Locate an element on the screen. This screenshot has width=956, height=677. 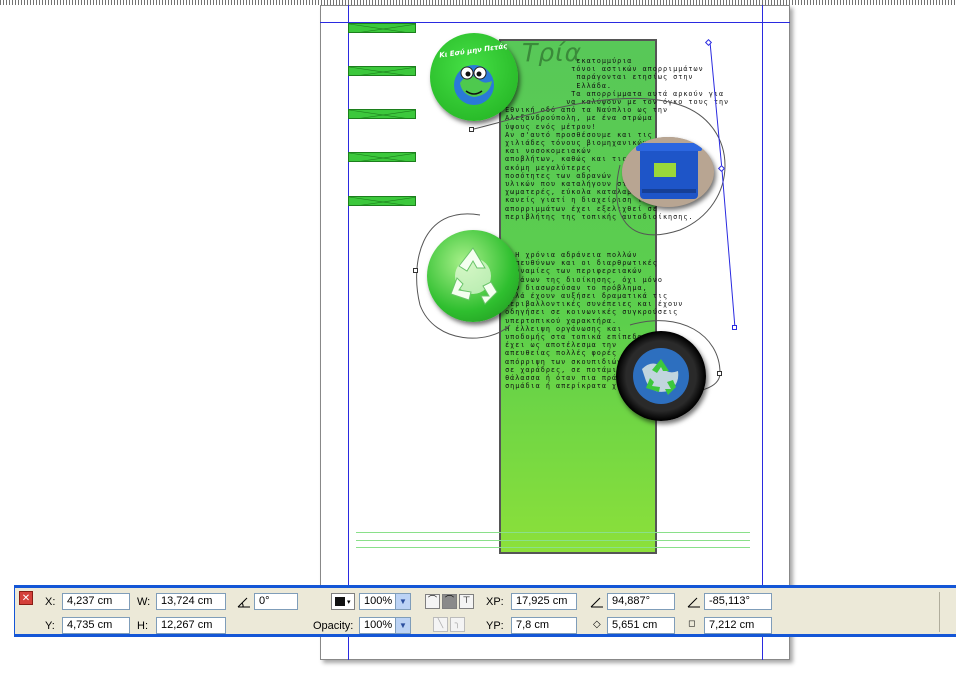
recycle-bin-icon is located at coordinates (668, 172).